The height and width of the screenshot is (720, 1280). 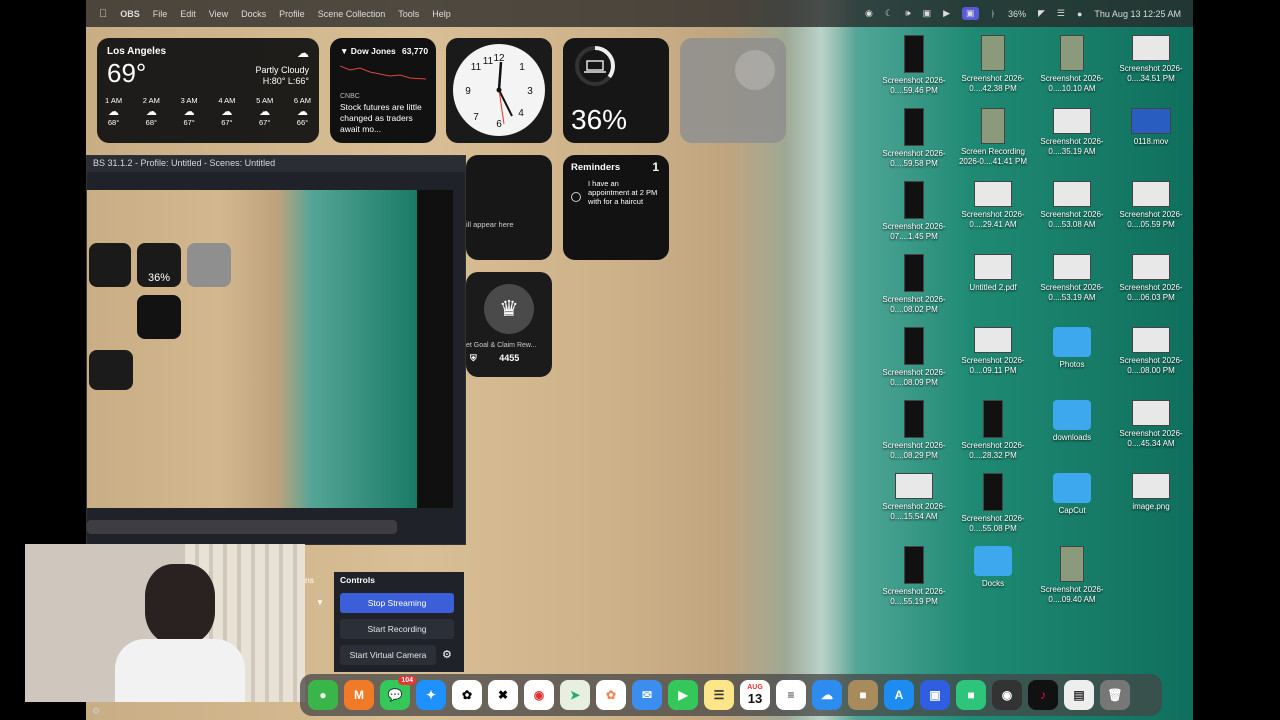 I want to click on desktop-file: Untitled 2.pdf, so click(x=993, y=273).